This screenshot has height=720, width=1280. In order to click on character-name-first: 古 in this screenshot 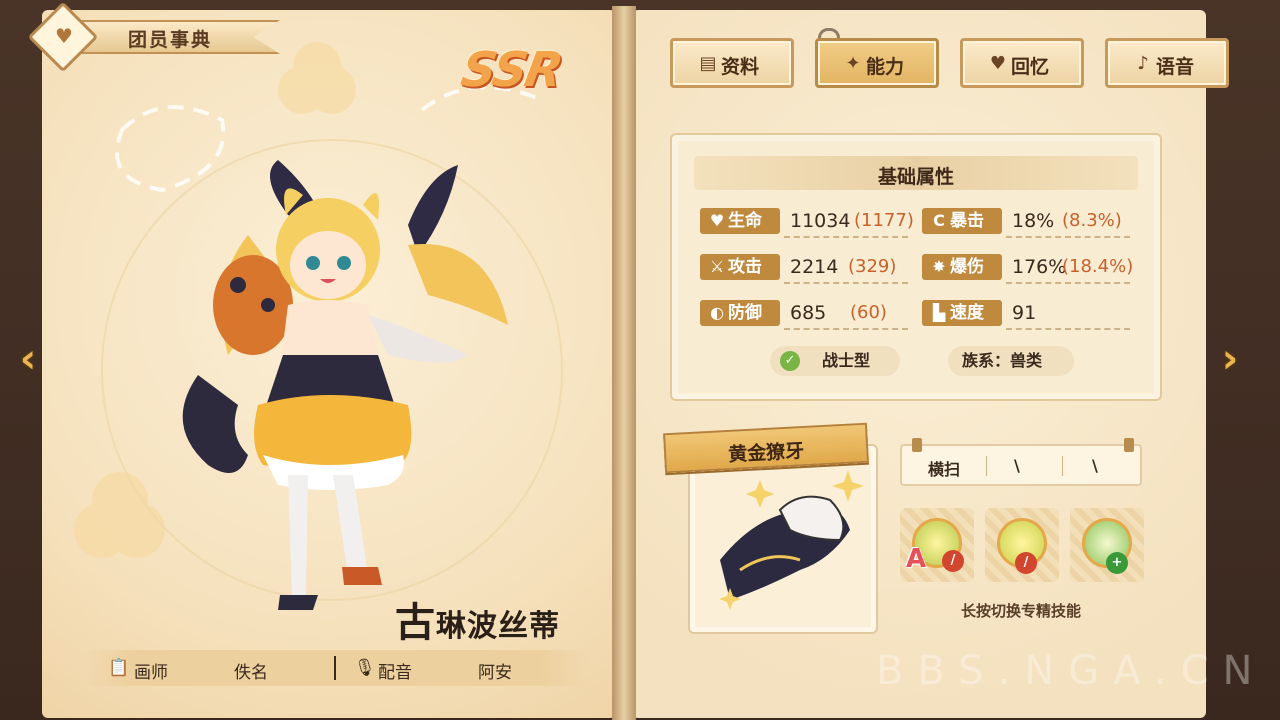, I will do `click(415, 623)`.